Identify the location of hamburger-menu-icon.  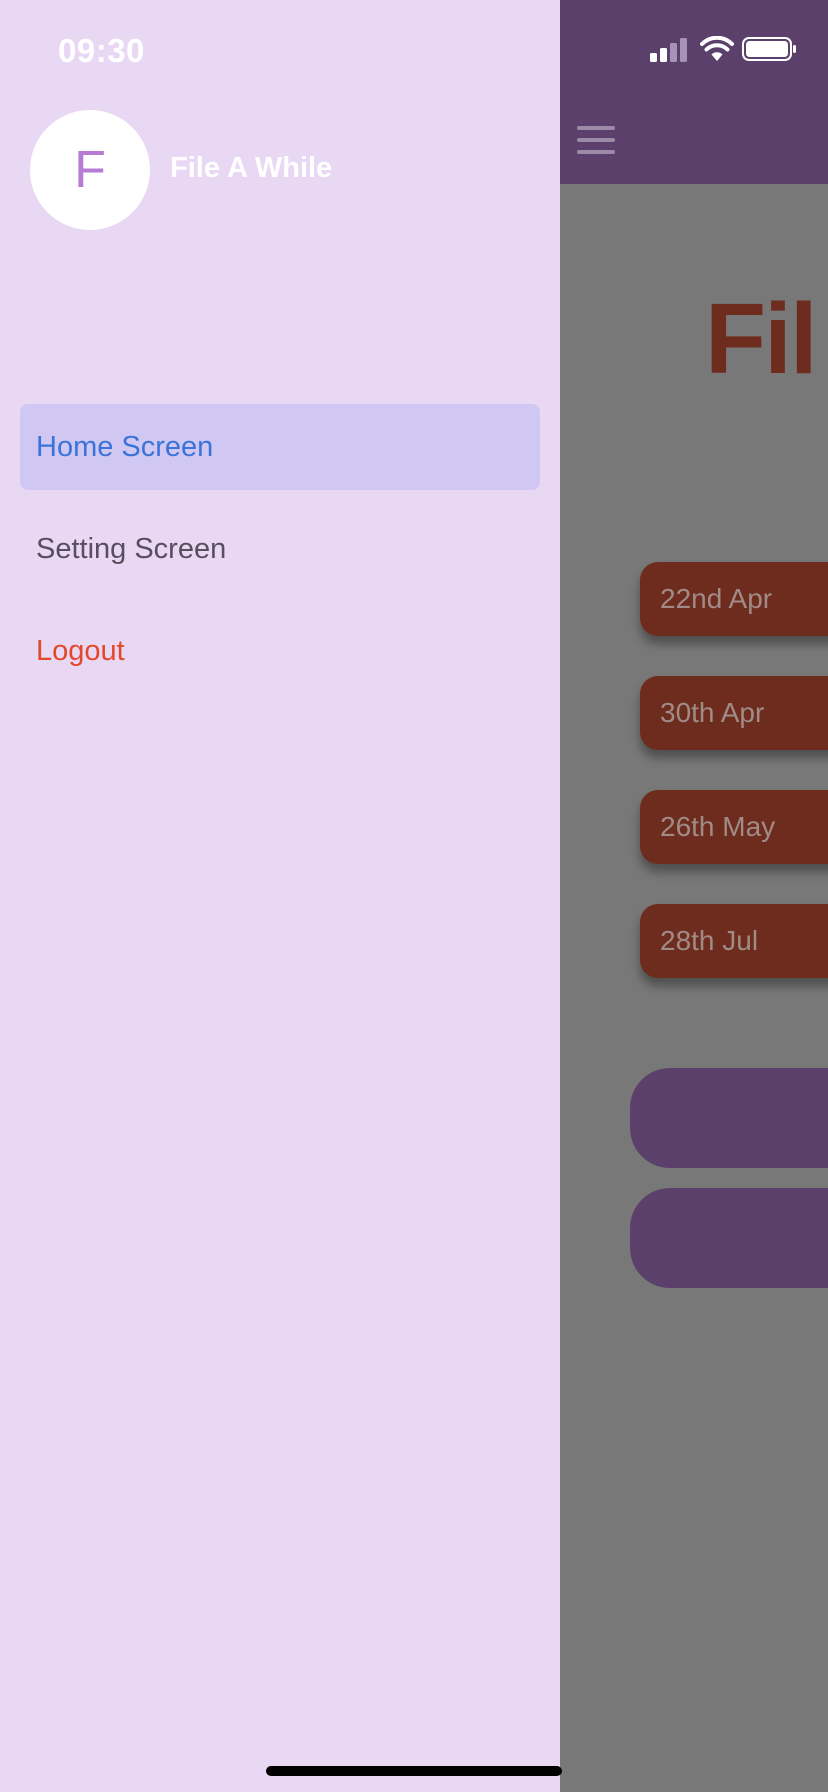
(596, 140).